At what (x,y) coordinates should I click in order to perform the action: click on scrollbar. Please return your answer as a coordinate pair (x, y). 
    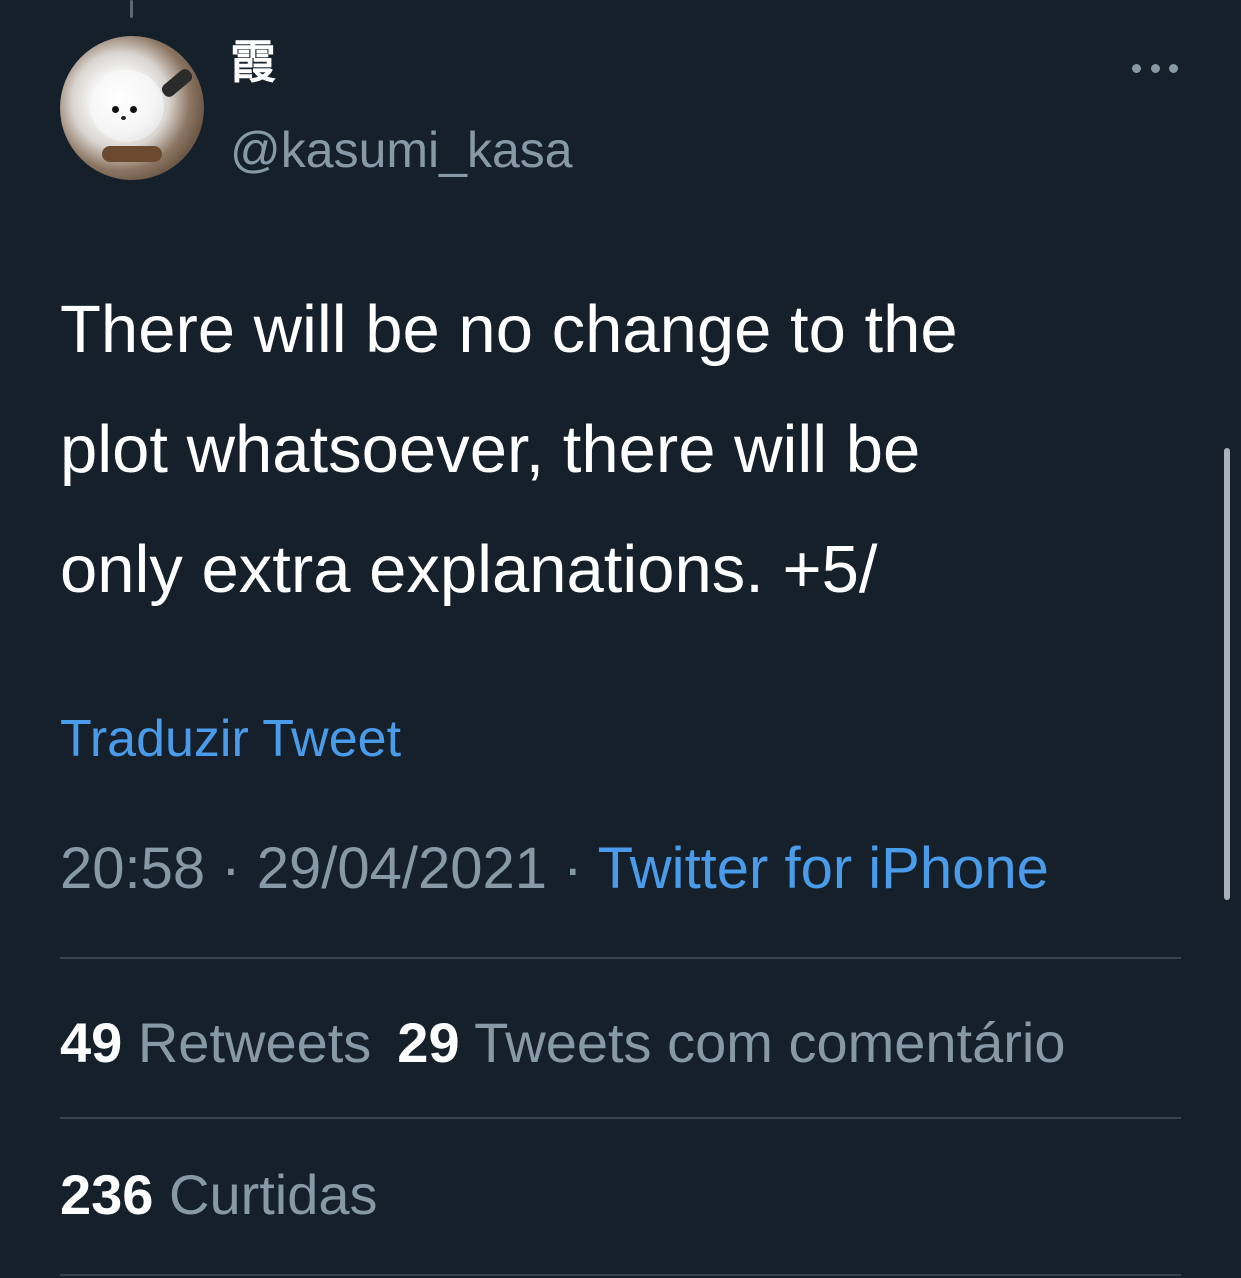
    Looking at the image, I should click on (1227, 674).